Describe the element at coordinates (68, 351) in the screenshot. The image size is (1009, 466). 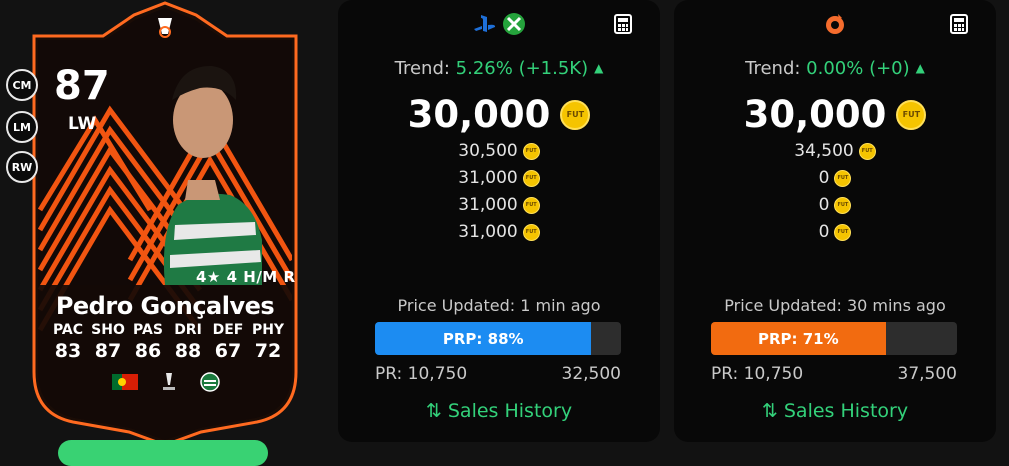
I see `stat-value: 83` at that location.